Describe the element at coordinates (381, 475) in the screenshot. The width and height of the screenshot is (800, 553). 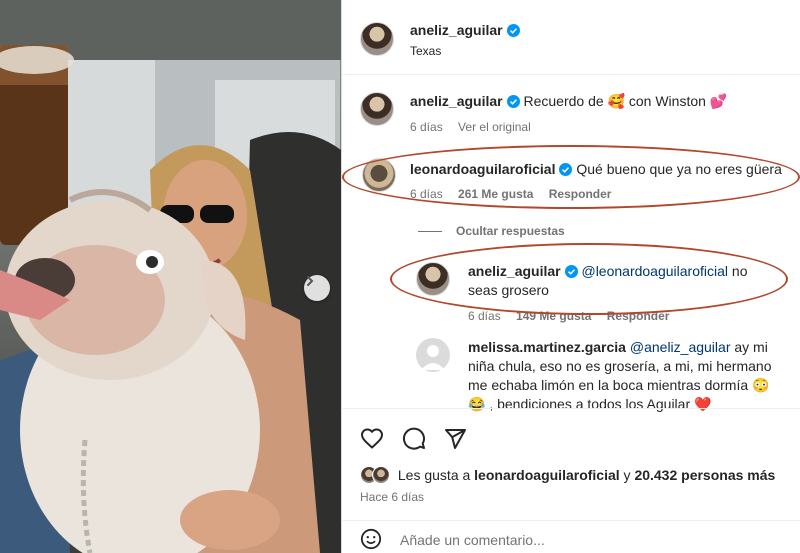
I see `liker-avatar` at that location.